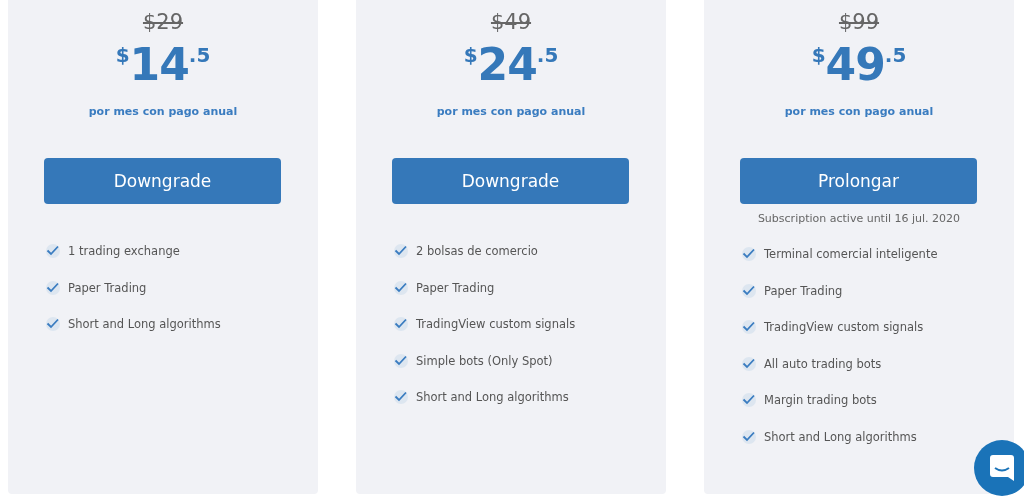  I want to click on feature-text: Margin trading bots, so click(820, 400).